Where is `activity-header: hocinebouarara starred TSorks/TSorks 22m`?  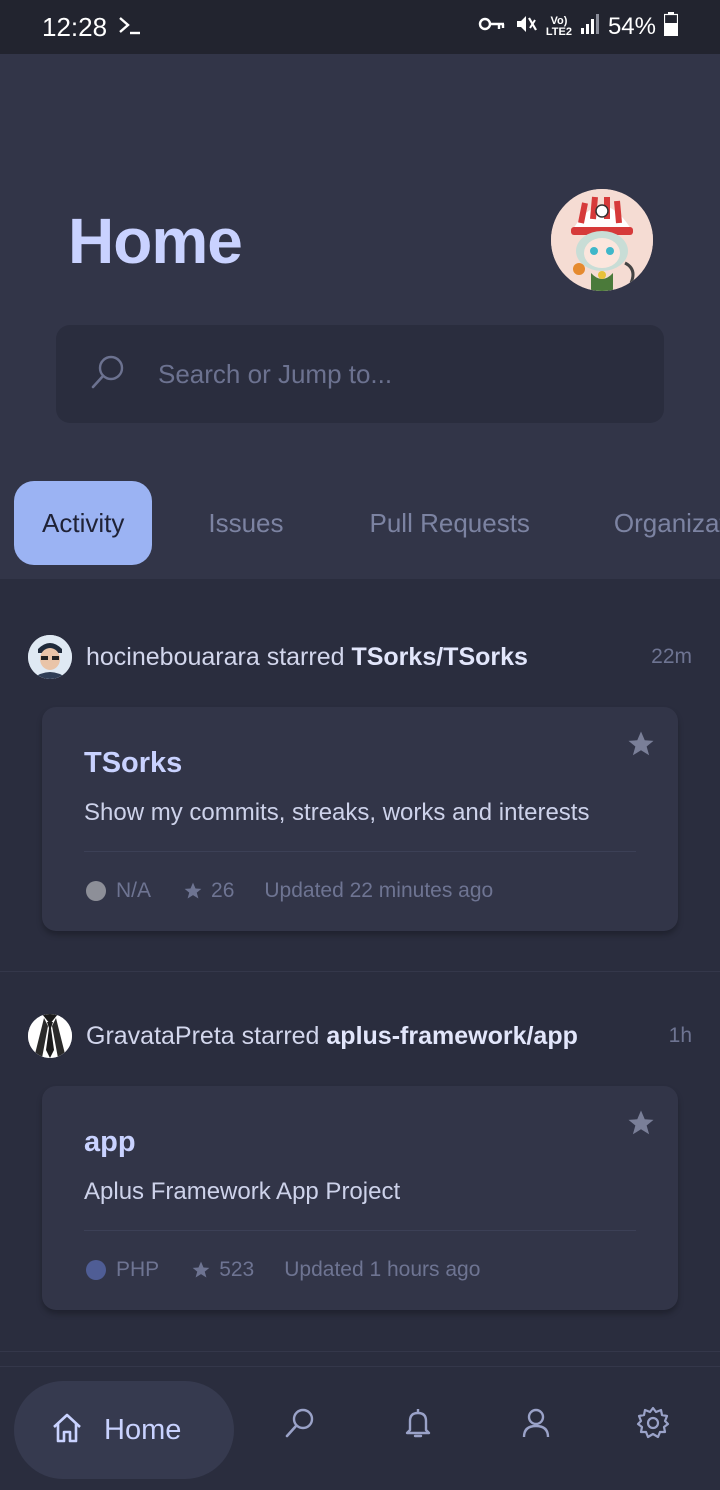
activity-header: hocinebouarara starred TSorks/TSorks 22m is located at coordinates (360, 657).